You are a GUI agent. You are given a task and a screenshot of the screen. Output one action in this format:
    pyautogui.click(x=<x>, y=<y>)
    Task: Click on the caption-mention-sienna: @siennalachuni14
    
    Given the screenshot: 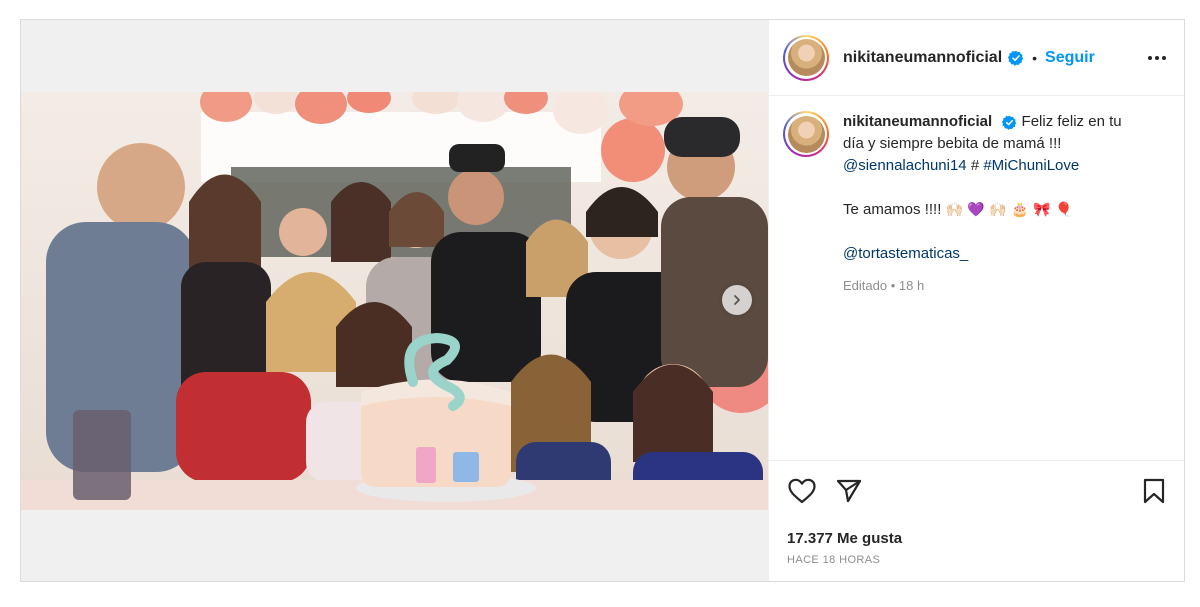 What is the action you would take?
    pyautogui.click(x=905, y=165)
    